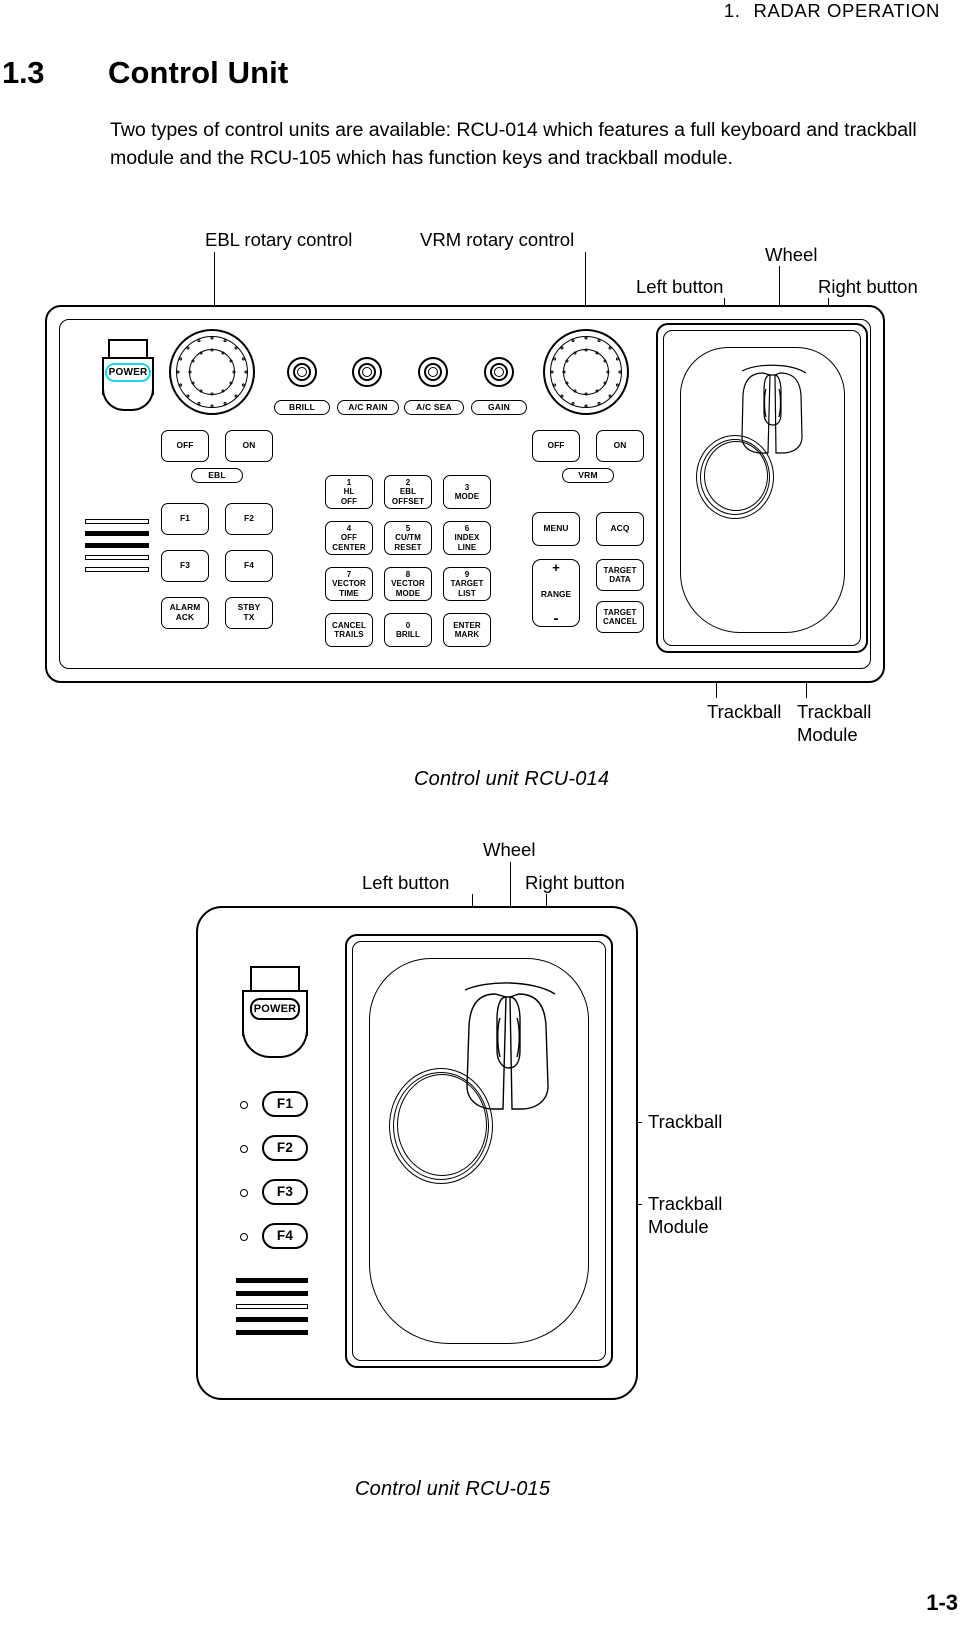 The height and width of the screenshot is (1632, 970). I want to click on gain-knob, so click(499, 372).